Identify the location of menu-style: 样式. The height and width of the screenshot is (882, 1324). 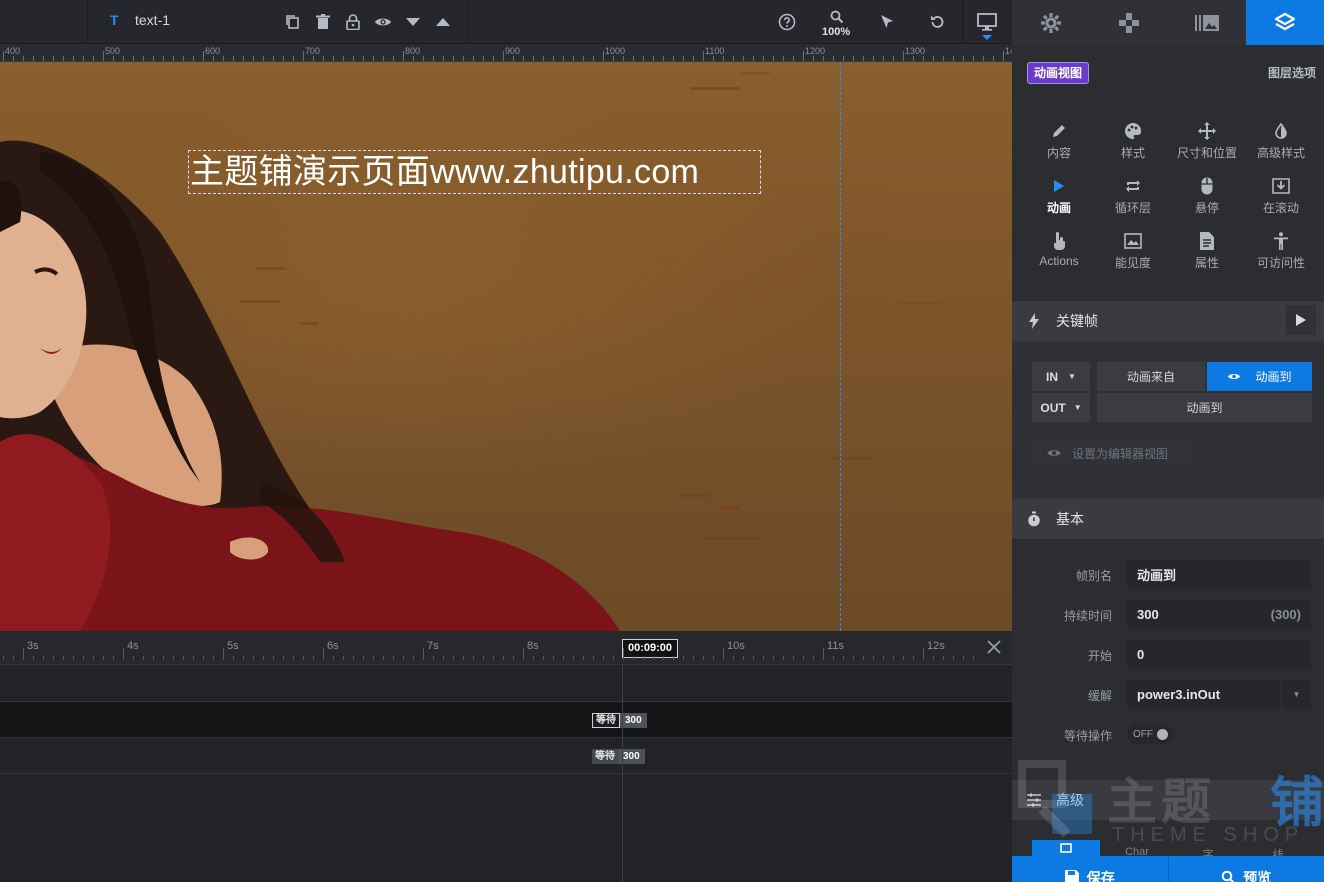
(1133, 144).